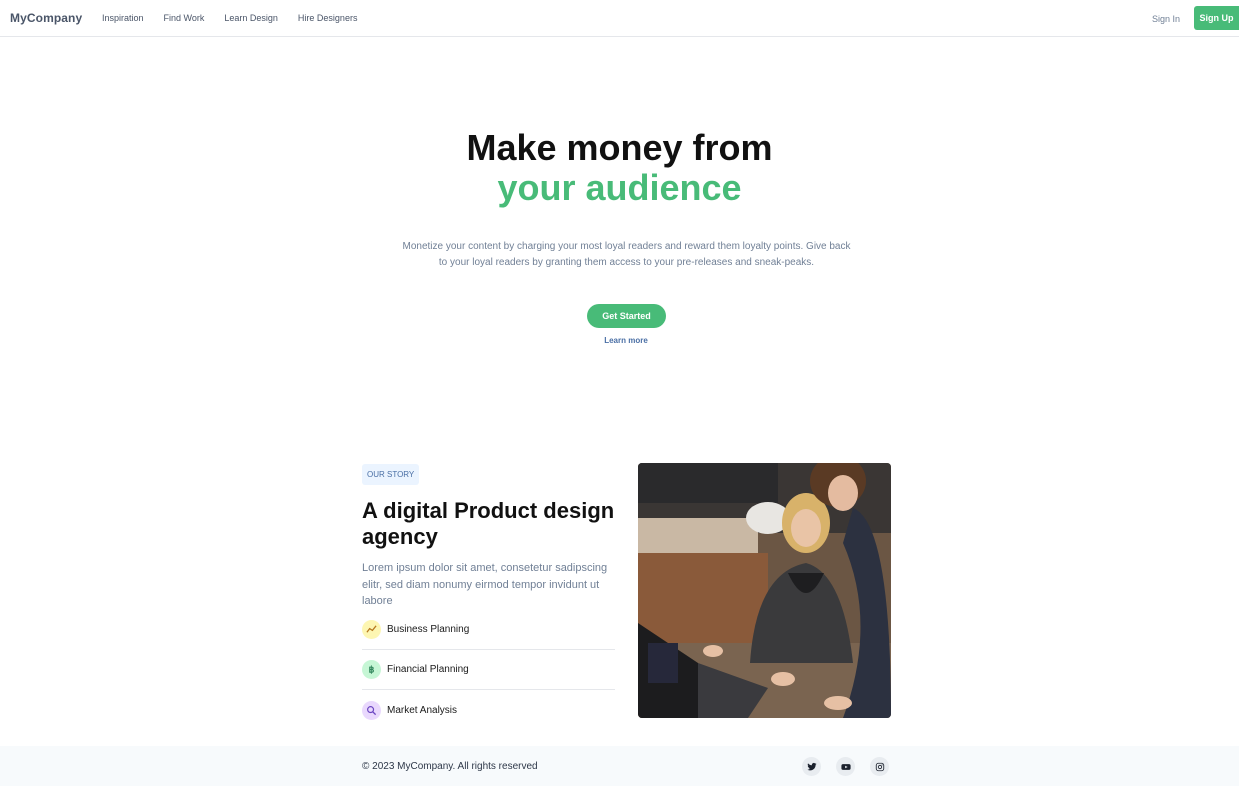 This screenshot has width=1239, height=786. I want to click on learn-more-link: Learn more, so click(619, 340).